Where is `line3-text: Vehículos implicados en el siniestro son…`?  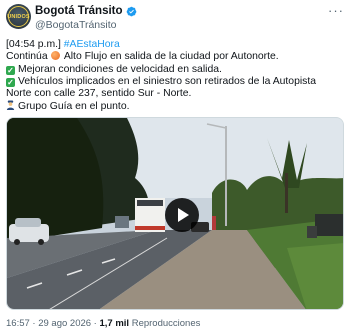
line3-text: Vehículos implicados en el siniestro son… is located at coordinates (161, 87).